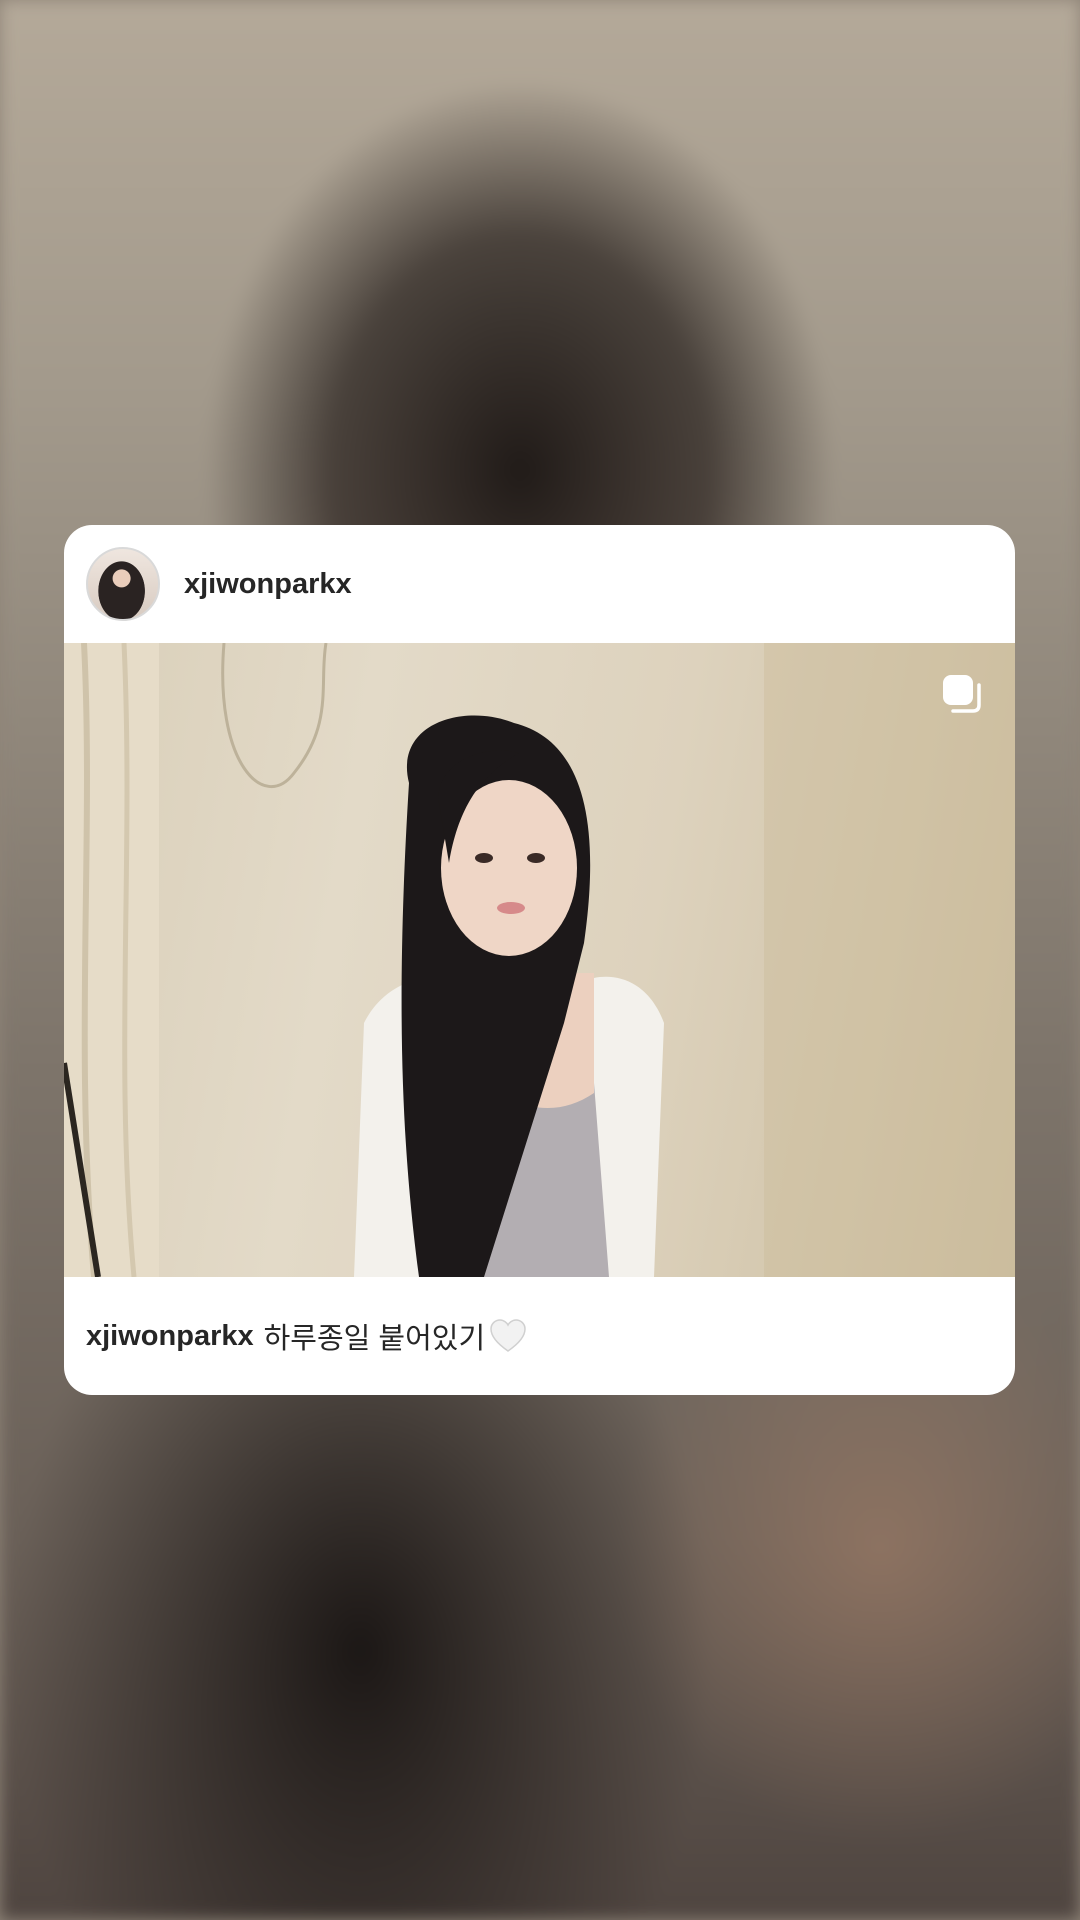 This screenshot has height=1920, width=1080. I want to click on post-caption: xjiwonparkx 하루종일 붙어있기, so click(536, 1336).